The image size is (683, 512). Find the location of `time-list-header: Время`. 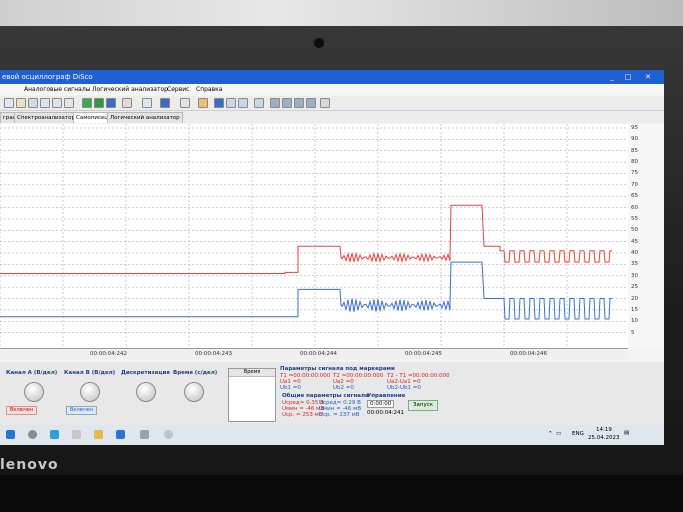

time-list-header: Время is located at coordinates (252, 373).